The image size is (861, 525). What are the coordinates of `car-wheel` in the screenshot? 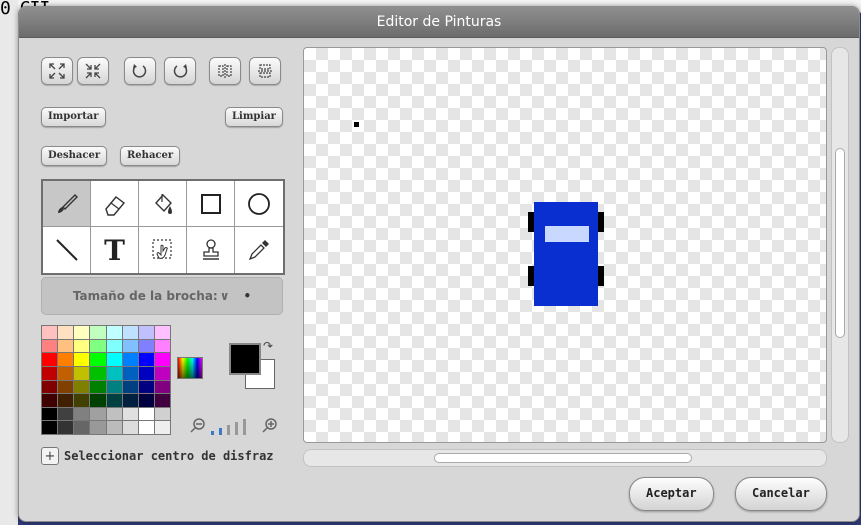 It's located at (601, 276).